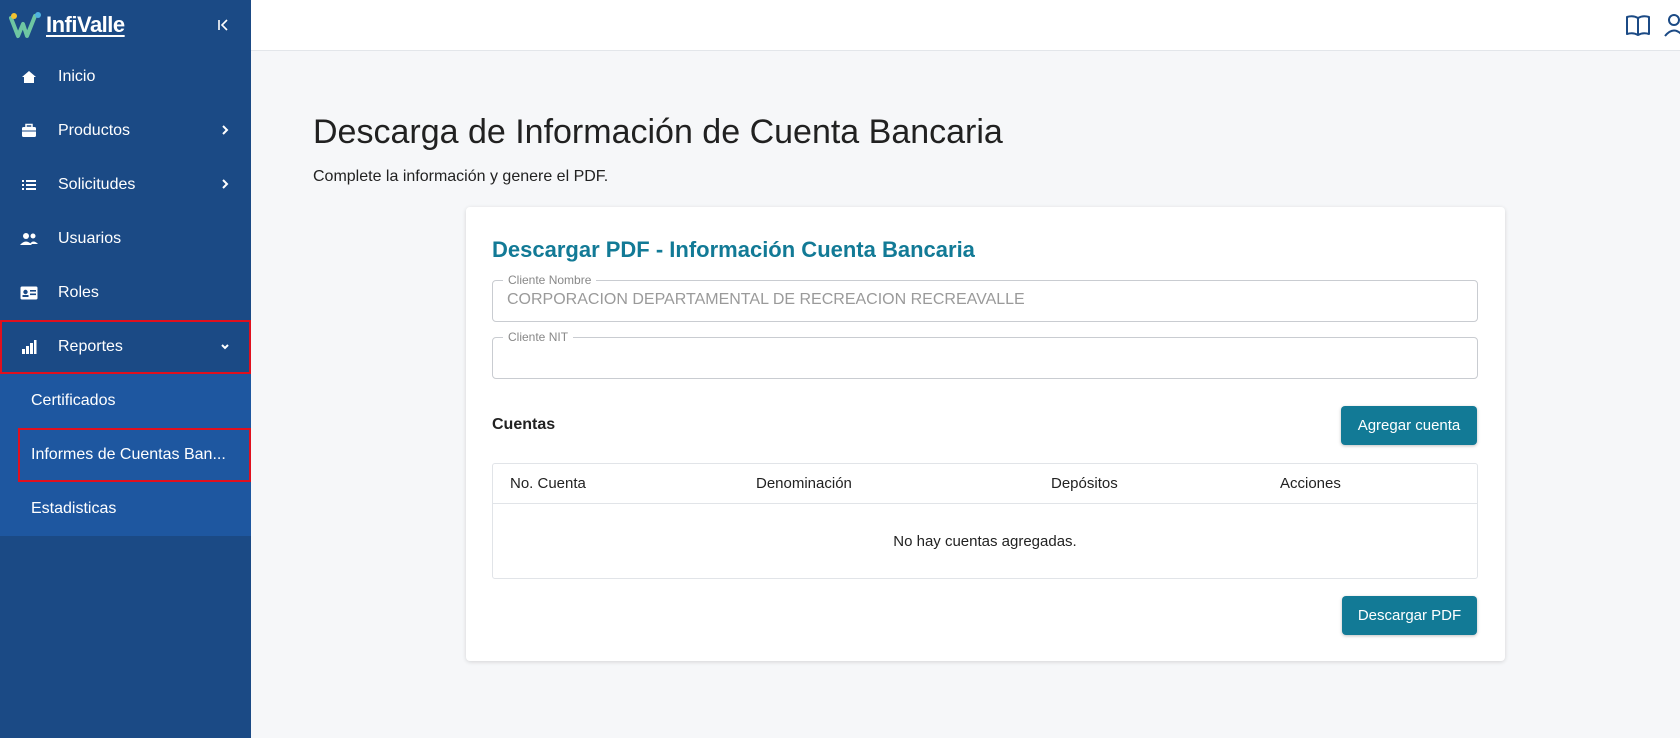 This screenshot has height=738, width=1680. I want to click on sidebar-item-label: Solicitudes, so click(97, 184).